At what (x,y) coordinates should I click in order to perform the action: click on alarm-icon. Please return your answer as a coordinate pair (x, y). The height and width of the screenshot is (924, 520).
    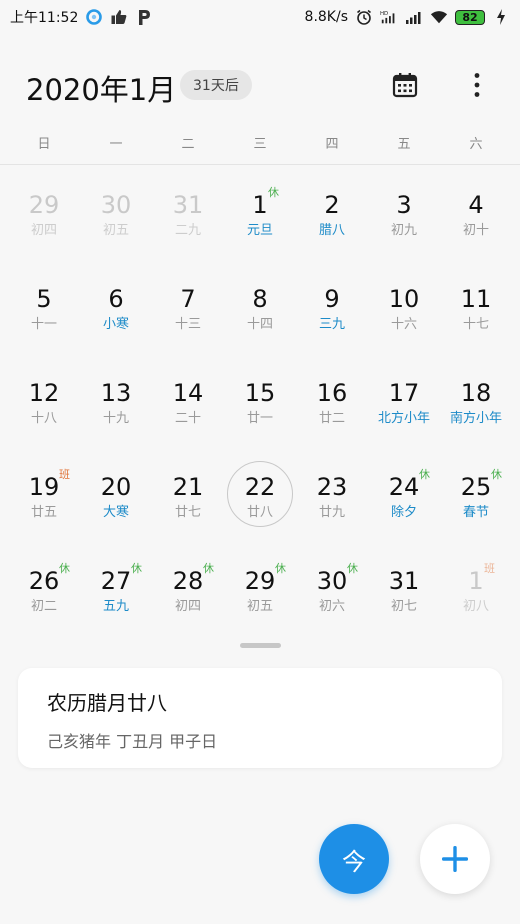
    Looking at the image, I should click on (364, 17).